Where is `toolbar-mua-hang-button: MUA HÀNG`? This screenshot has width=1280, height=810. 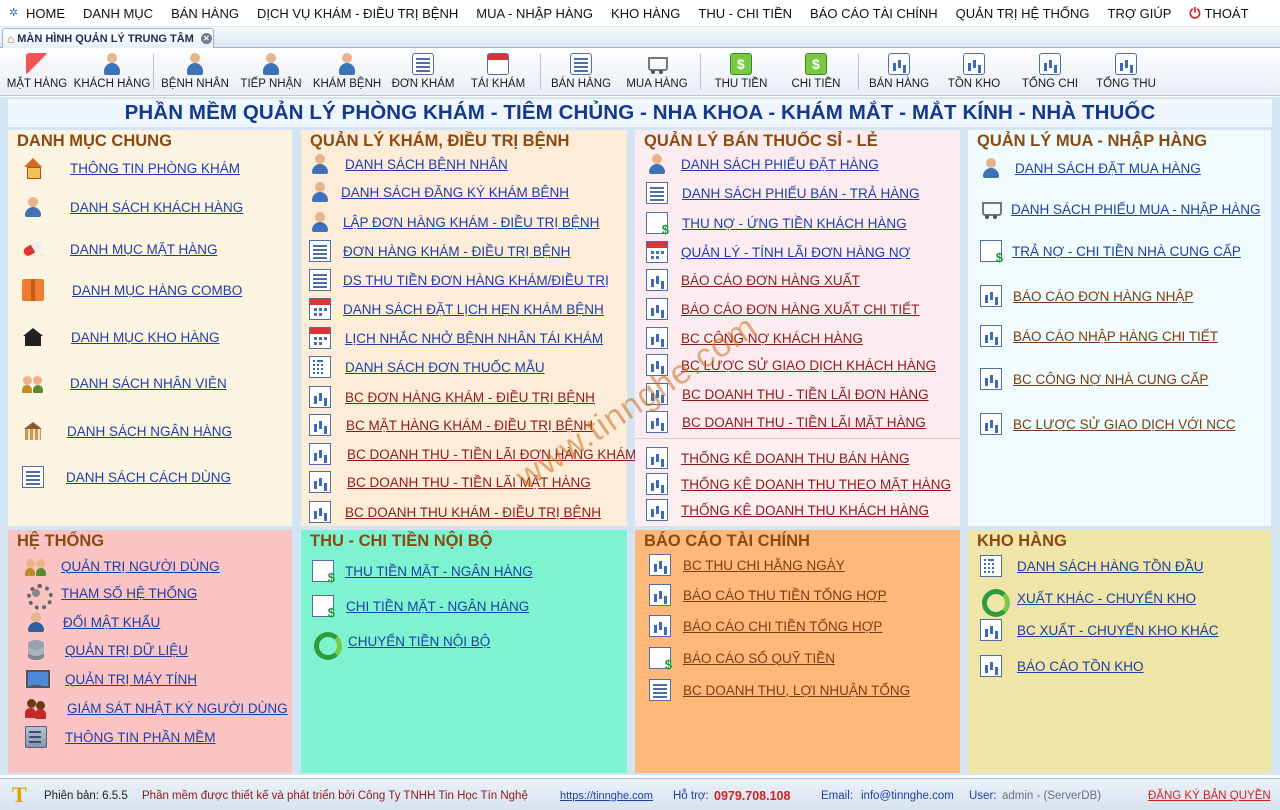 toolbar-mua-hang-button: MUA HÀNG is located at coordinates (657, 72).